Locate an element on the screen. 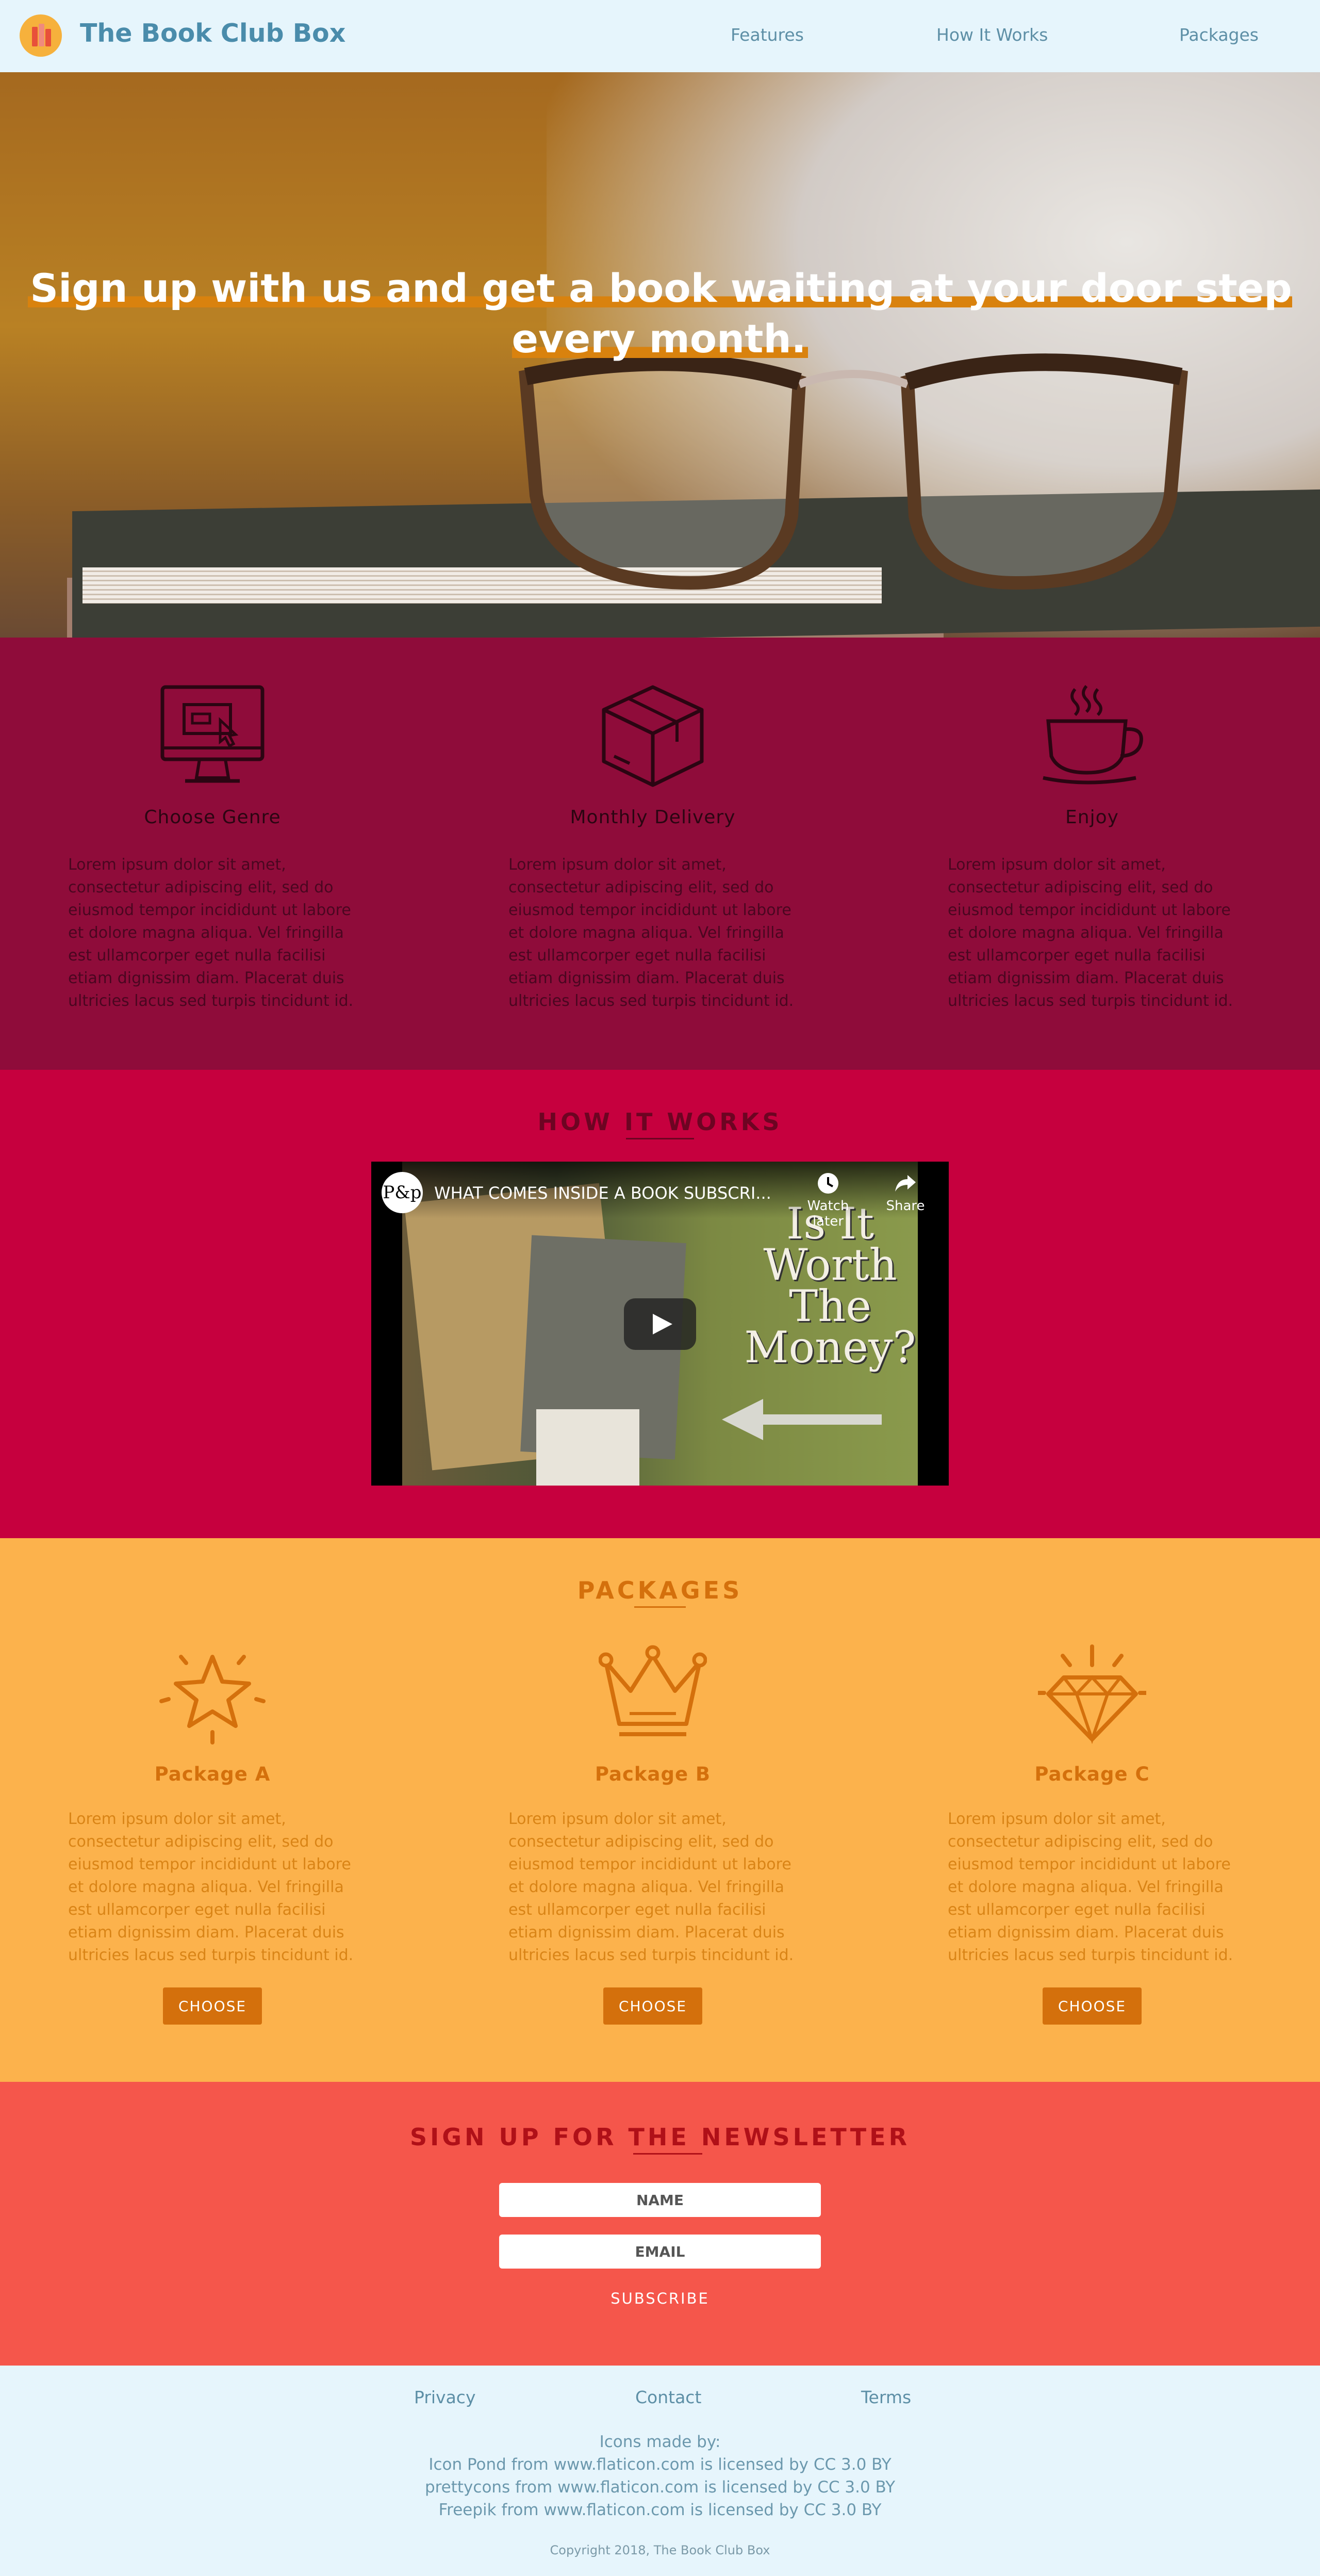  watch-later-button: Watch later is located at coordinates (828, 1201).